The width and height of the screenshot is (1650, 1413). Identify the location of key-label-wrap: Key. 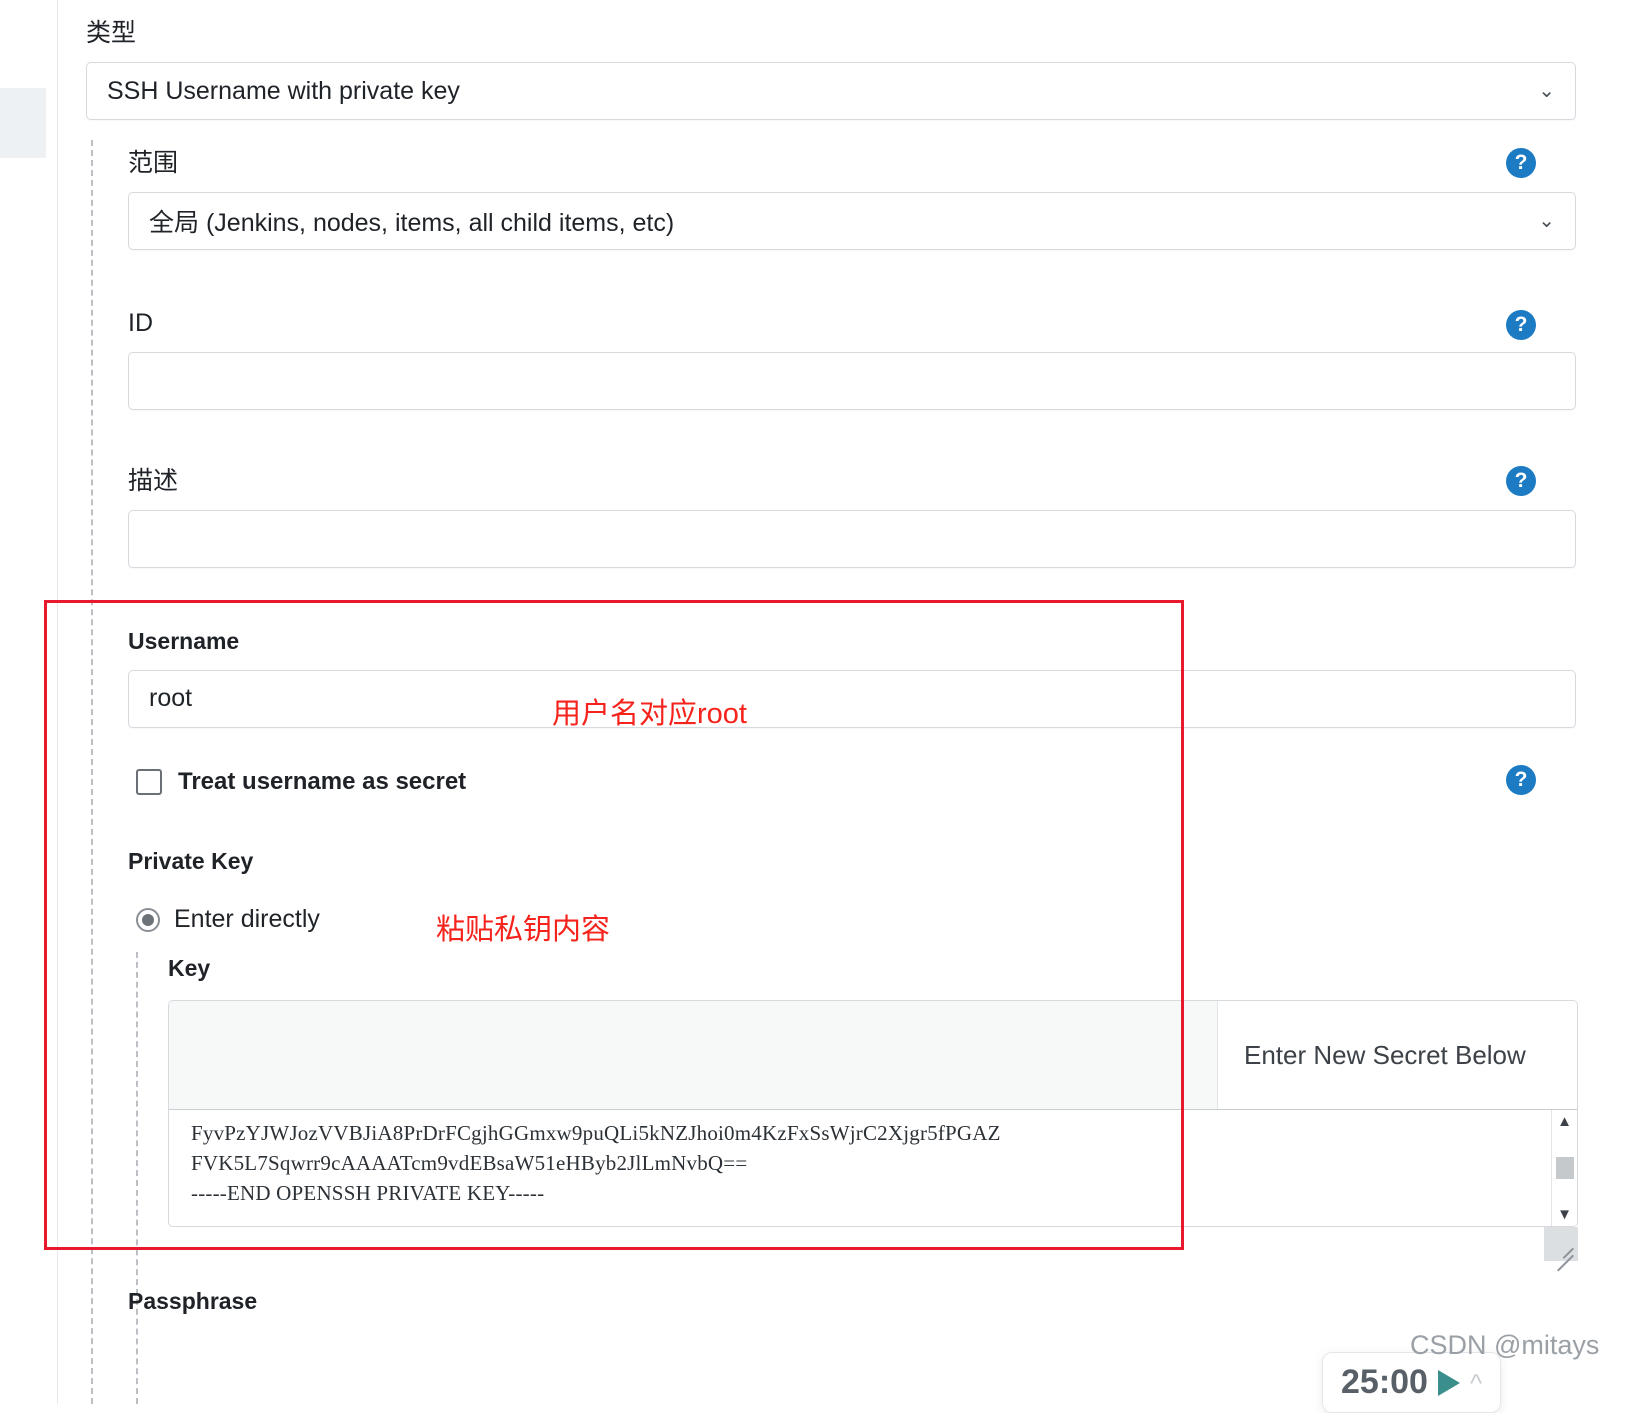
(189, 976).